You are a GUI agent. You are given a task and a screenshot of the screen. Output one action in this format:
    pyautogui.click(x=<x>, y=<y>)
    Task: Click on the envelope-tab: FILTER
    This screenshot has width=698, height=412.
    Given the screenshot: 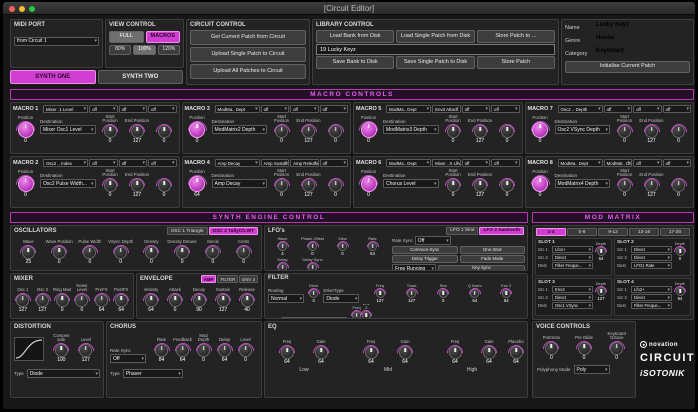 What is the action you would take?
    pyautogui.click(x=228, y=279)
    